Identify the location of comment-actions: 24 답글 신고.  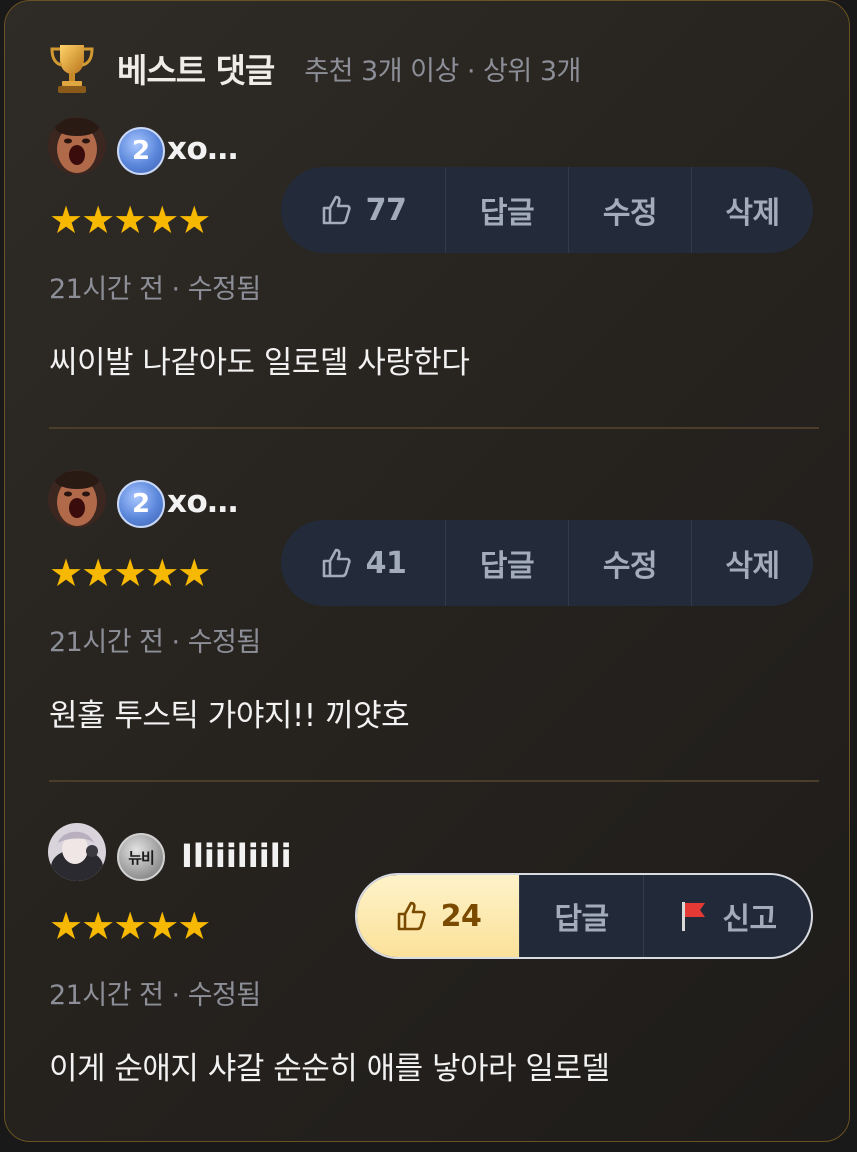
(584, 916).